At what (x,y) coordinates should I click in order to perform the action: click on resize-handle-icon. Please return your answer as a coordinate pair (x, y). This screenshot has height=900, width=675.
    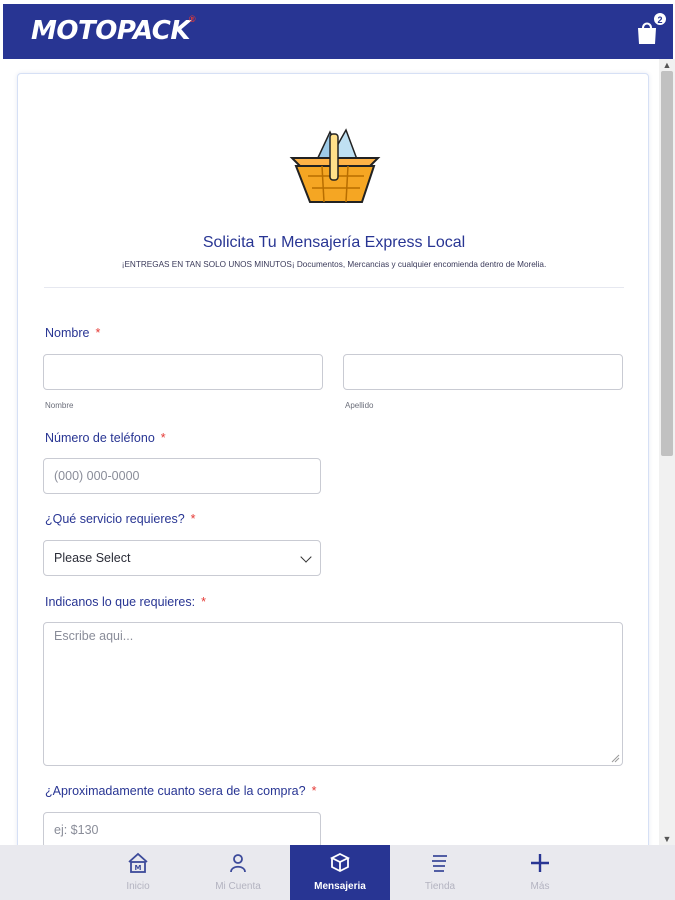
    Looking at the image, I should click on (615, 758).